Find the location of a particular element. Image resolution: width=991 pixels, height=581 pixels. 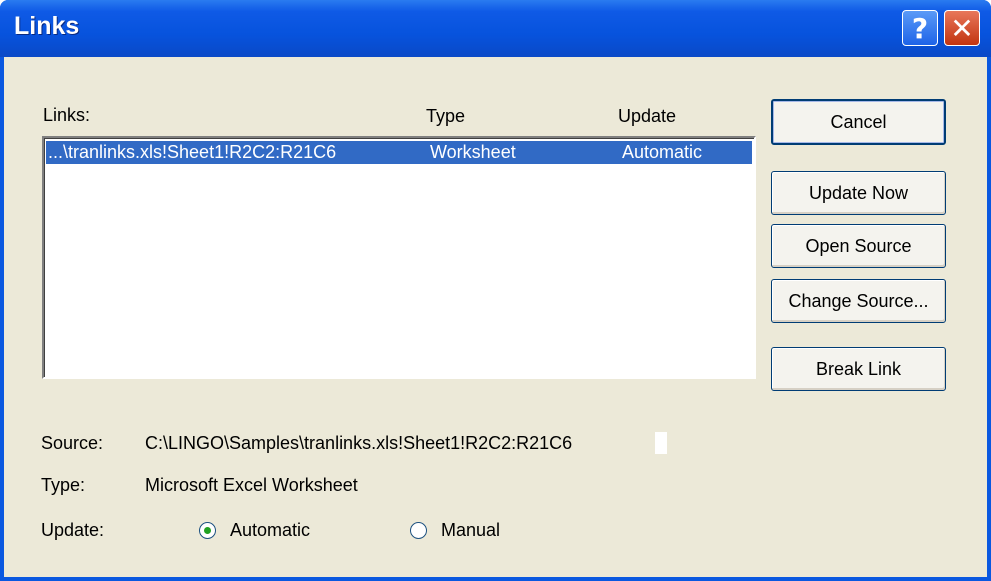

break-link-button: Break Link is located at coordinates (858, 369).